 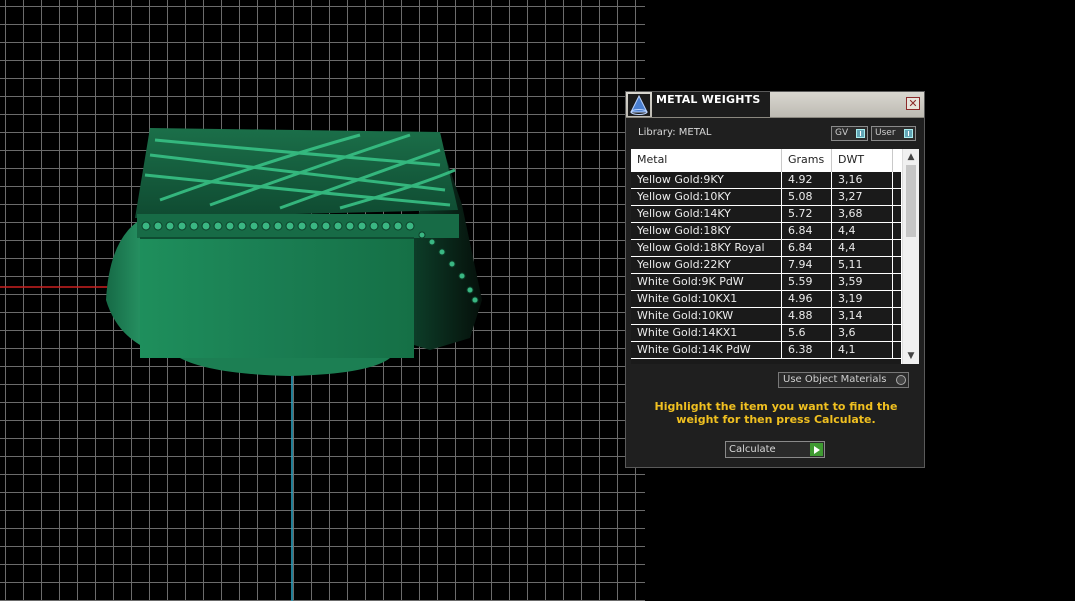 What do you see at coordinates (910, 256) in the screenshot?
I see `table-scrollbar: ▲ ▼` at bounding box center [910, 256].